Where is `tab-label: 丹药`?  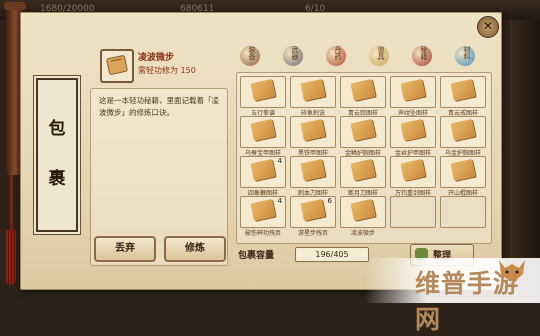 tab-label: 丹药 is located at coordinates (338, 53).